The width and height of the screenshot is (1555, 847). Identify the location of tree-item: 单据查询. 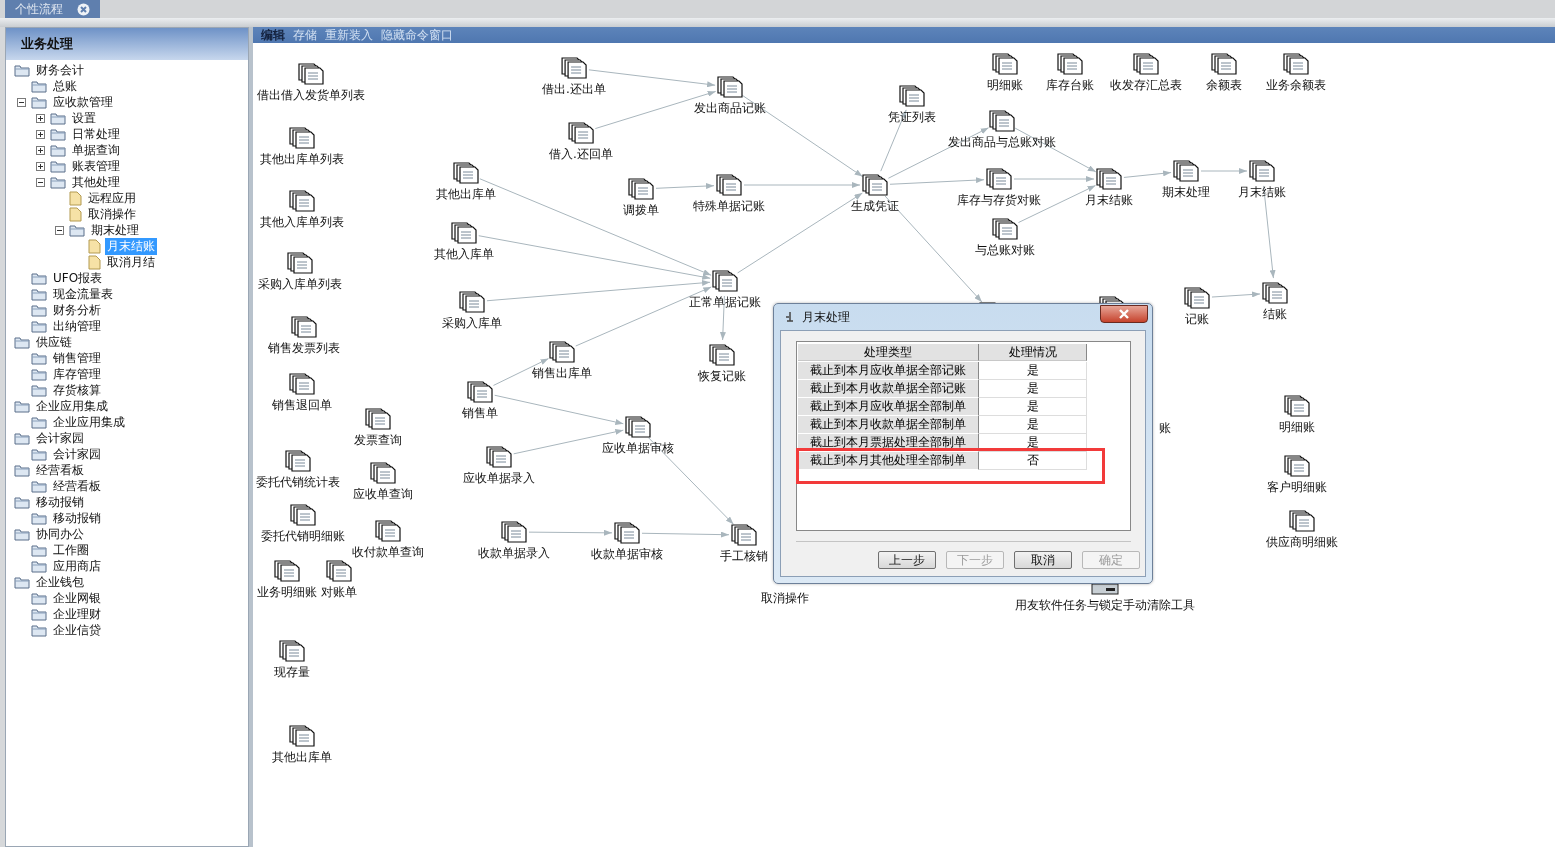
(96, 150).